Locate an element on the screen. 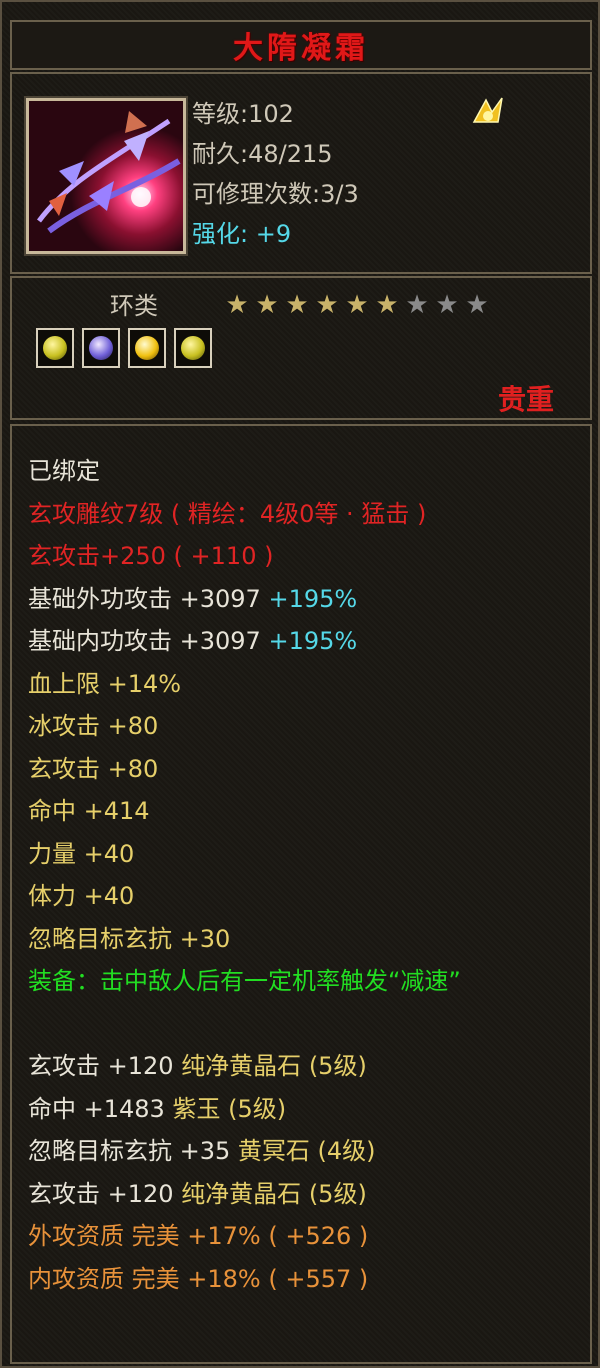  star-rating: ★ ★ ★ ★ ★ ★ ★ ★ ★ is located at coordinates (357, 305).